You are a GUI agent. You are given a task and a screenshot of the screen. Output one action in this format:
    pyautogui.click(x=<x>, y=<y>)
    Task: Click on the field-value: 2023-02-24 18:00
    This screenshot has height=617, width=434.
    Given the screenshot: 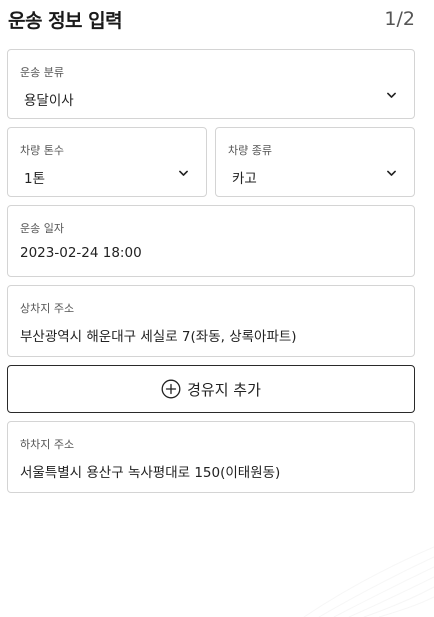 What is the action you would take?
    pyautogui.click(x=81, y=253)
    